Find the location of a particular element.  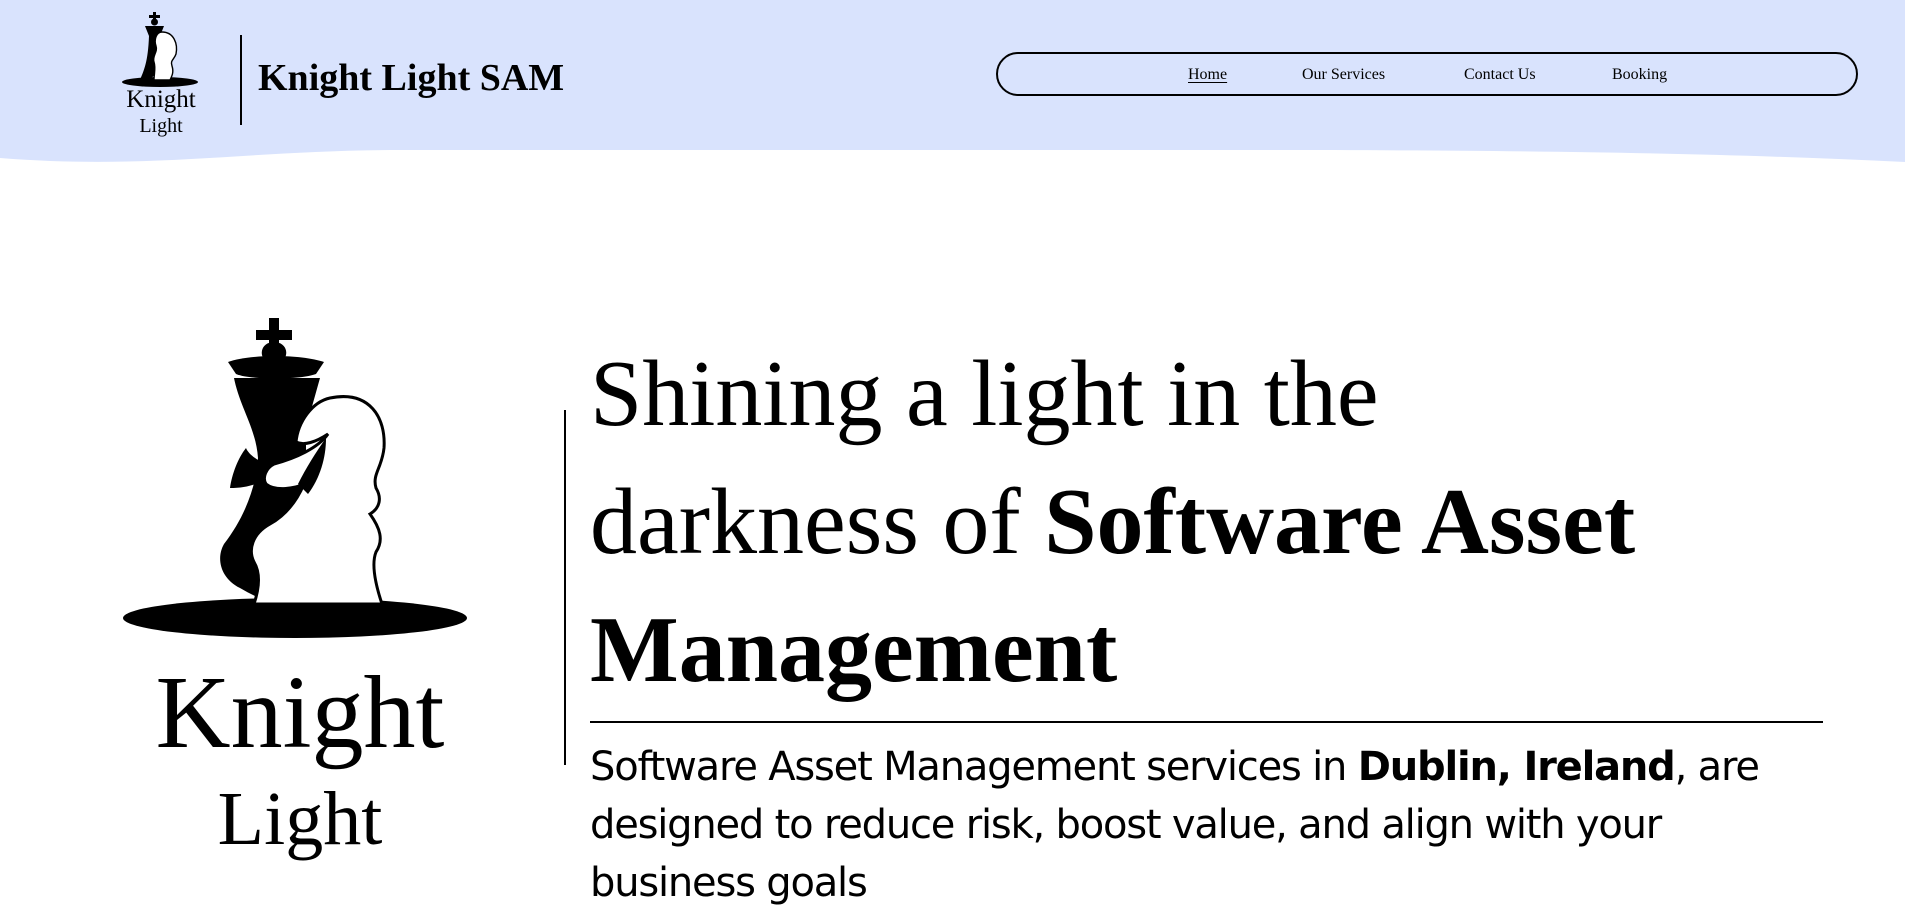

nav-contact-us: Contact Us is located at coordinates (1500, 75).